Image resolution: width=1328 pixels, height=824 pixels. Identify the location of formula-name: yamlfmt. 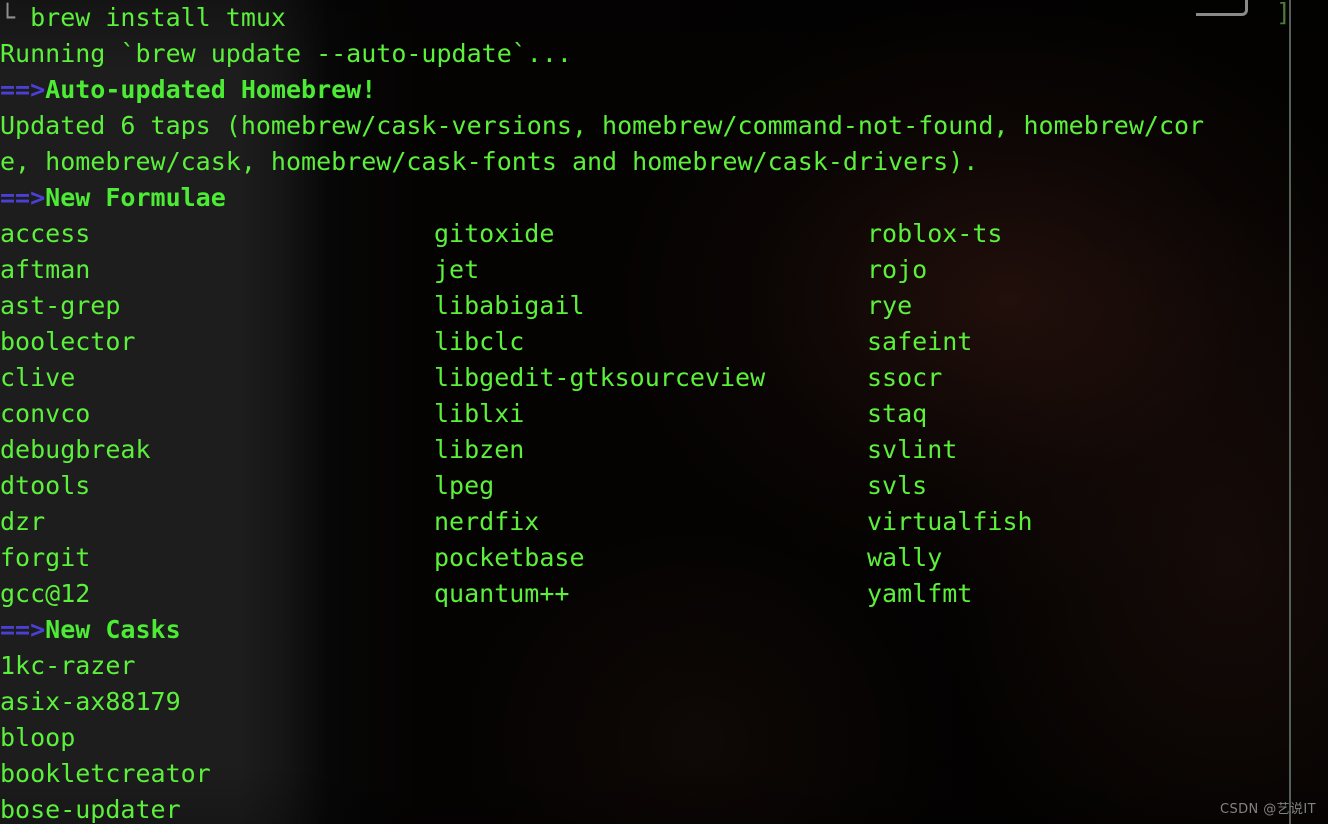
(920, 593).